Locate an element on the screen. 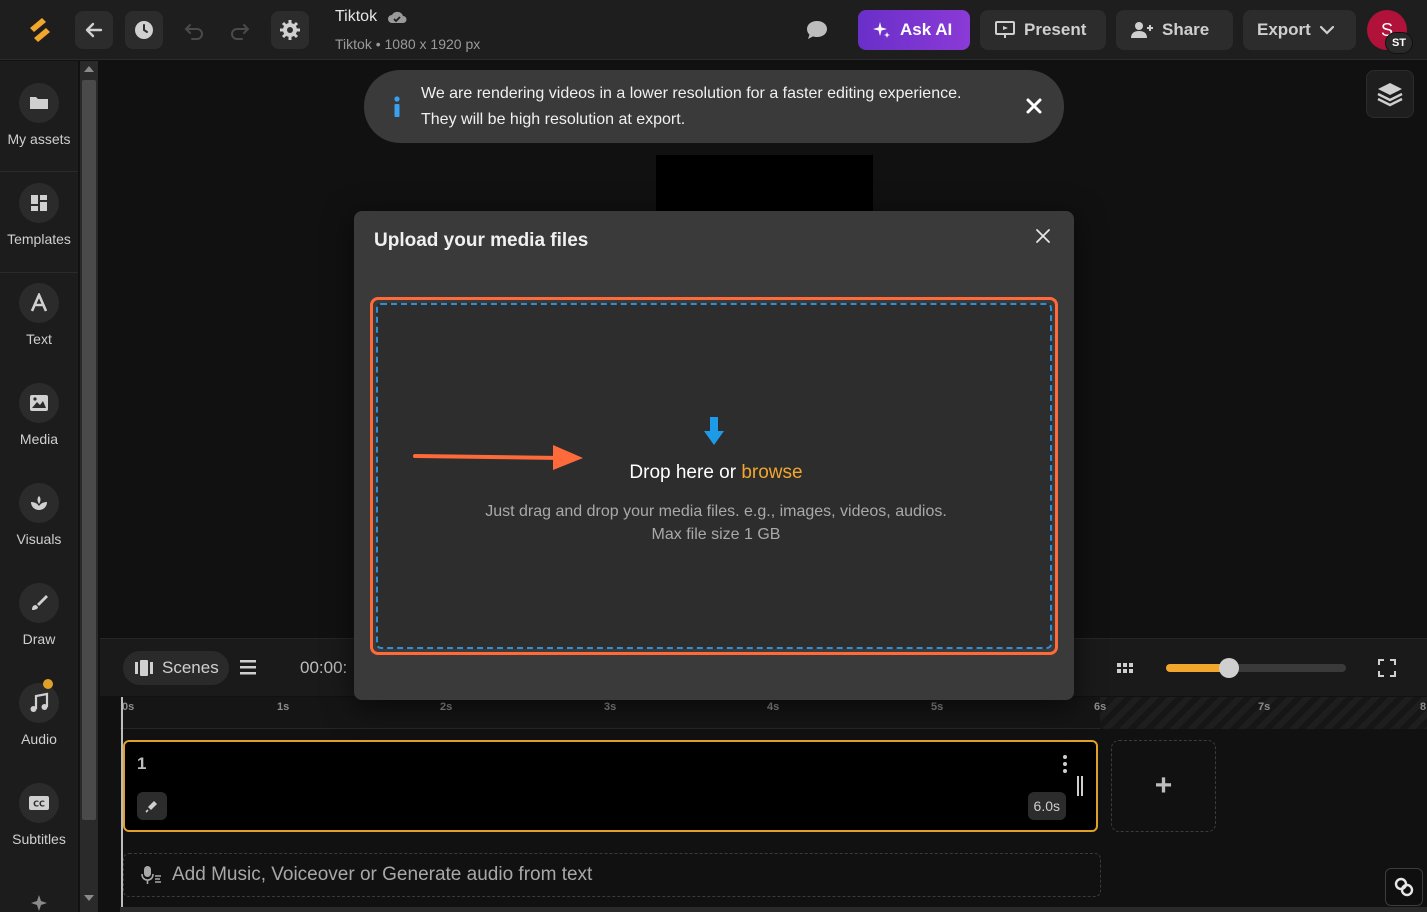  sidebar-item-more is located at coordinates (39, 901).